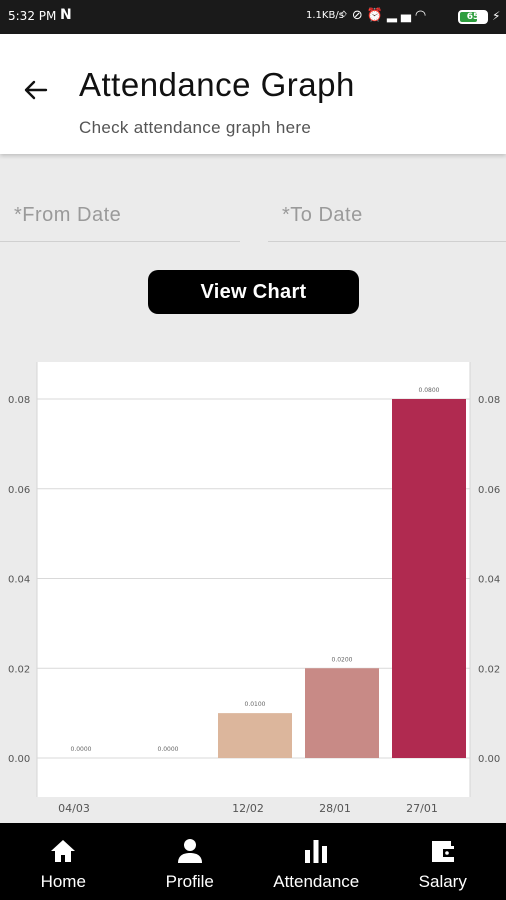 The image size is (506, 900). Describe the element at coordinates (63, 881) in the screenshot. I see `nav-label-home: Home` at that location.